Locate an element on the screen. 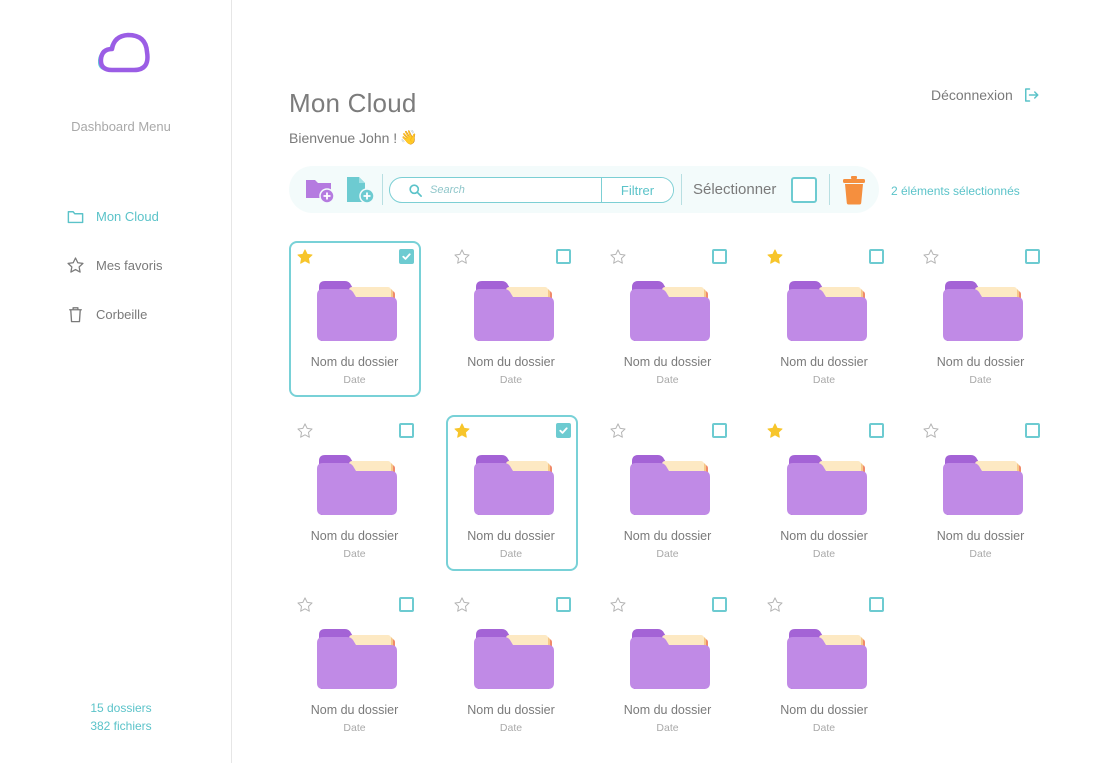 This screenshot has width=1106, height=763. sidebar-item-mes-favoris: Mes favoris is located at coordinates (114, 265).